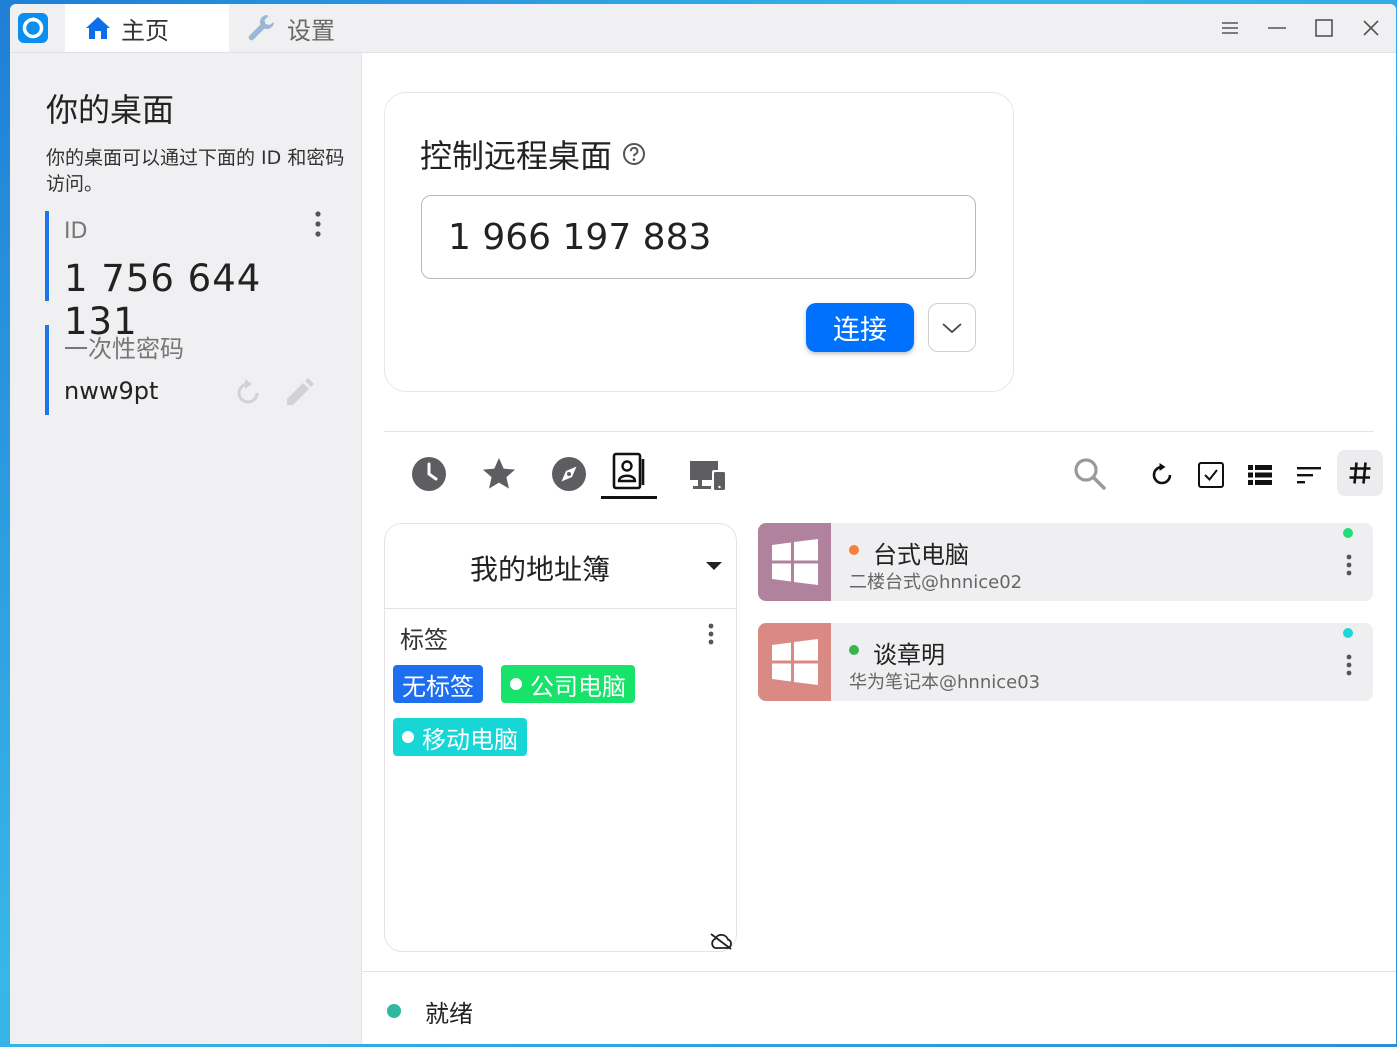 The height and width of the screenshot is (1047, 1397). I want to click on peer-subtitle: 二楼台式@hnnice02, so click(936, 582).